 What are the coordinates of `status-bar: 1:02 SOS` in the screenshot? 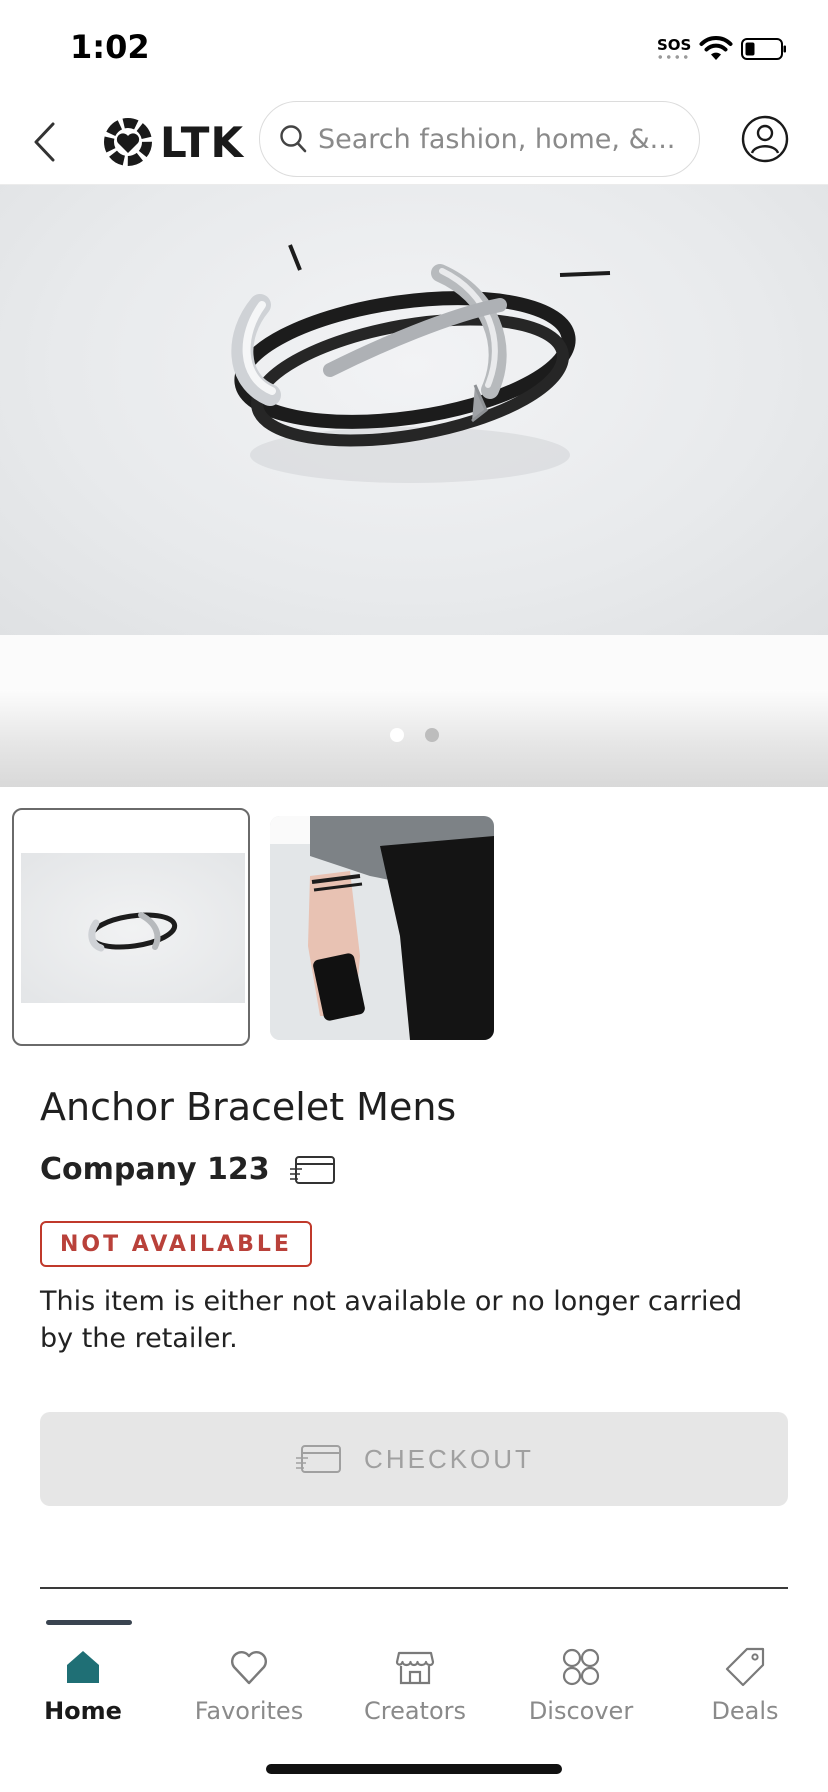 It's located at (414, 50).